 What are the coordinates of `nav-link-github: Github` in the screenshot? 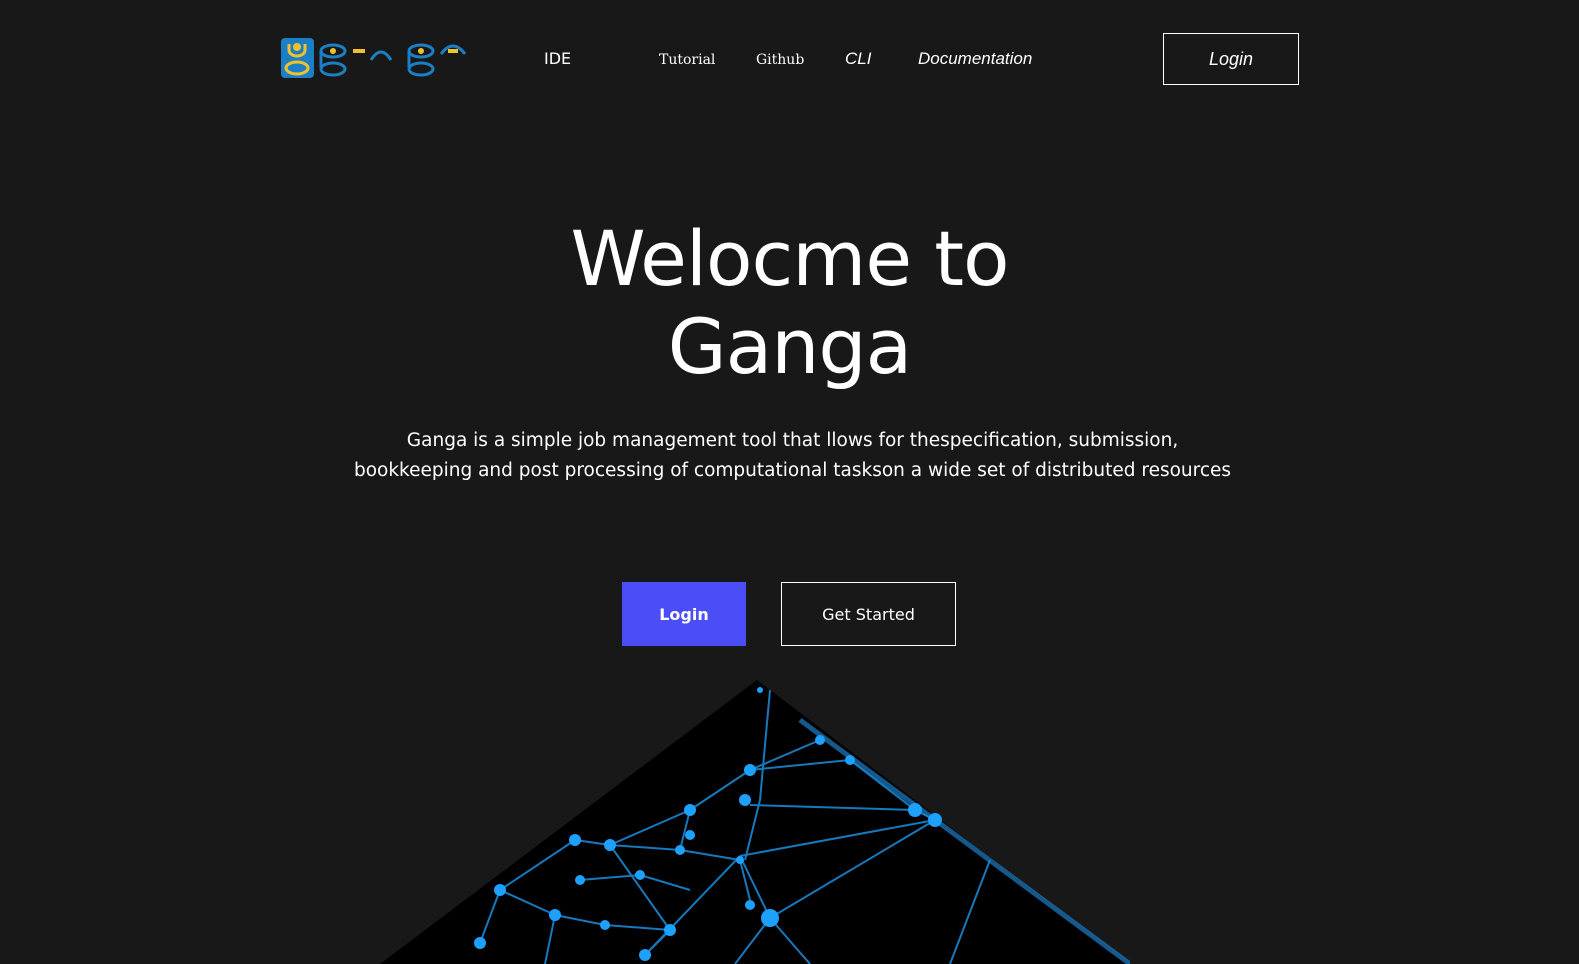 It's located at (780, 60).